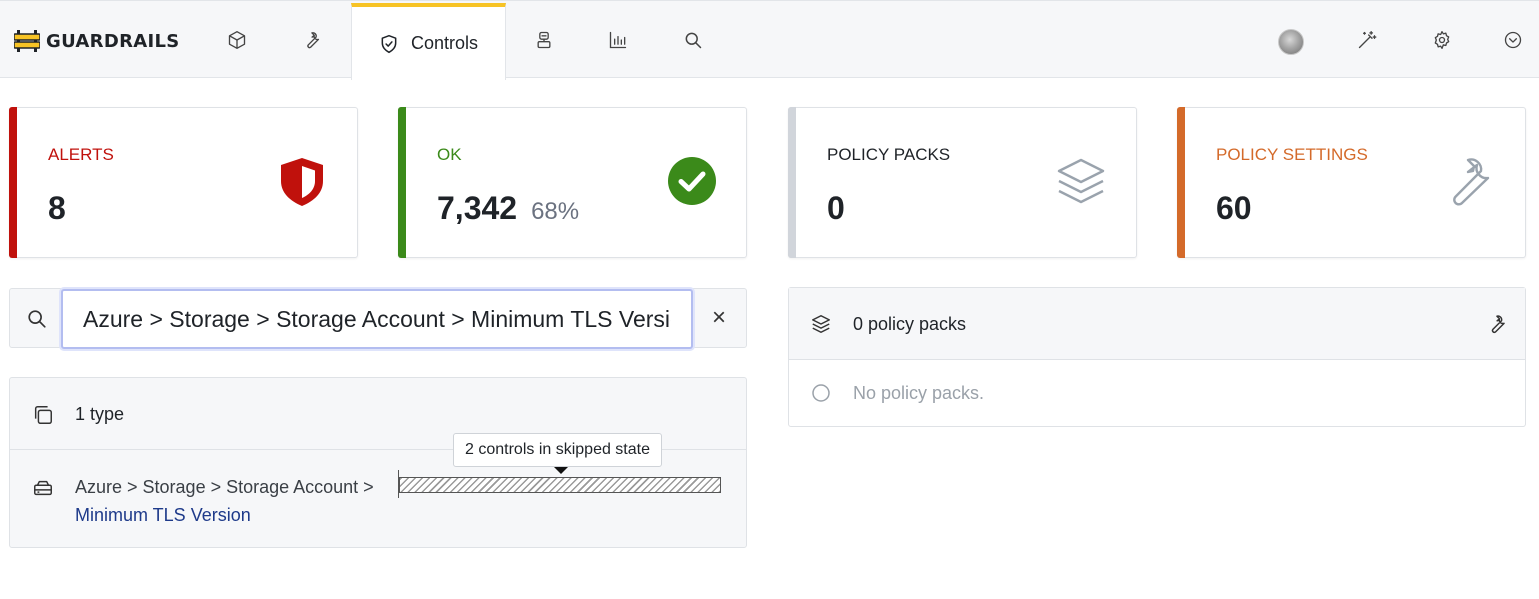 Image resolution: width=1539 pixels, height=599 pixels. What do you see at coordinates (719, 318) in the screenshot?
I see `clear-icon: ×` at bounding box center [719, 318].